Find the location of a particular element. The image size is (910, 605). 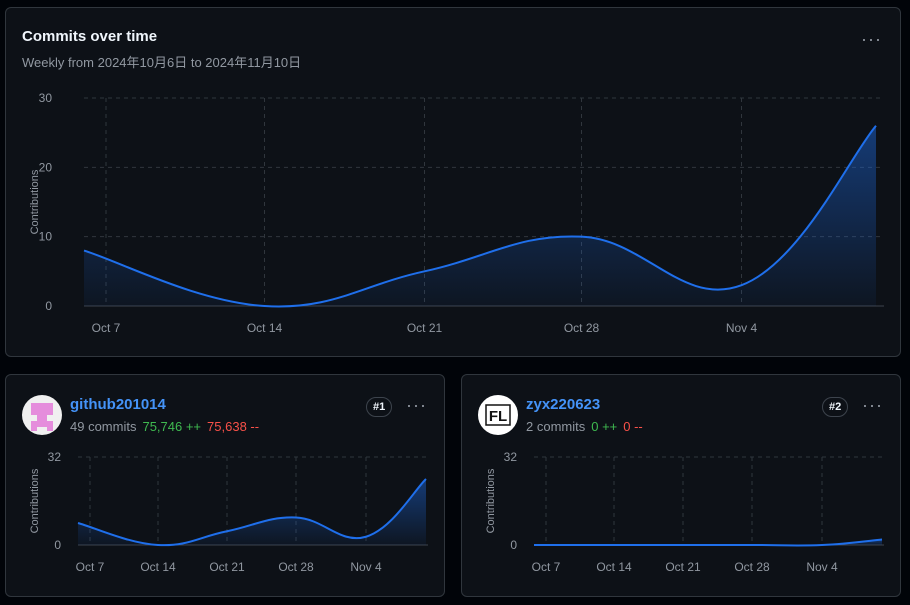

series-area is located at coordinates (252, 512).